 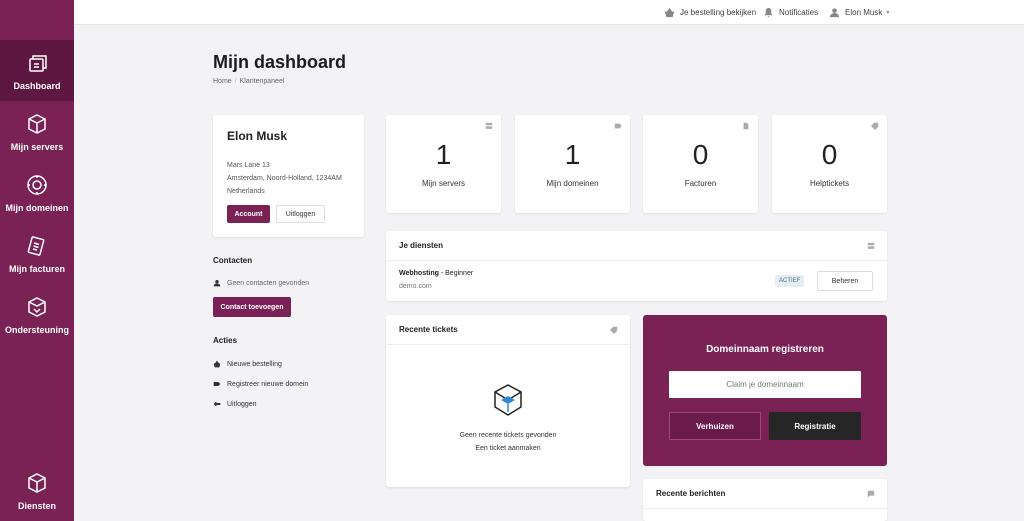 I want to click on recent-messages-header: Recente berichten, so click(x=765, y=494).